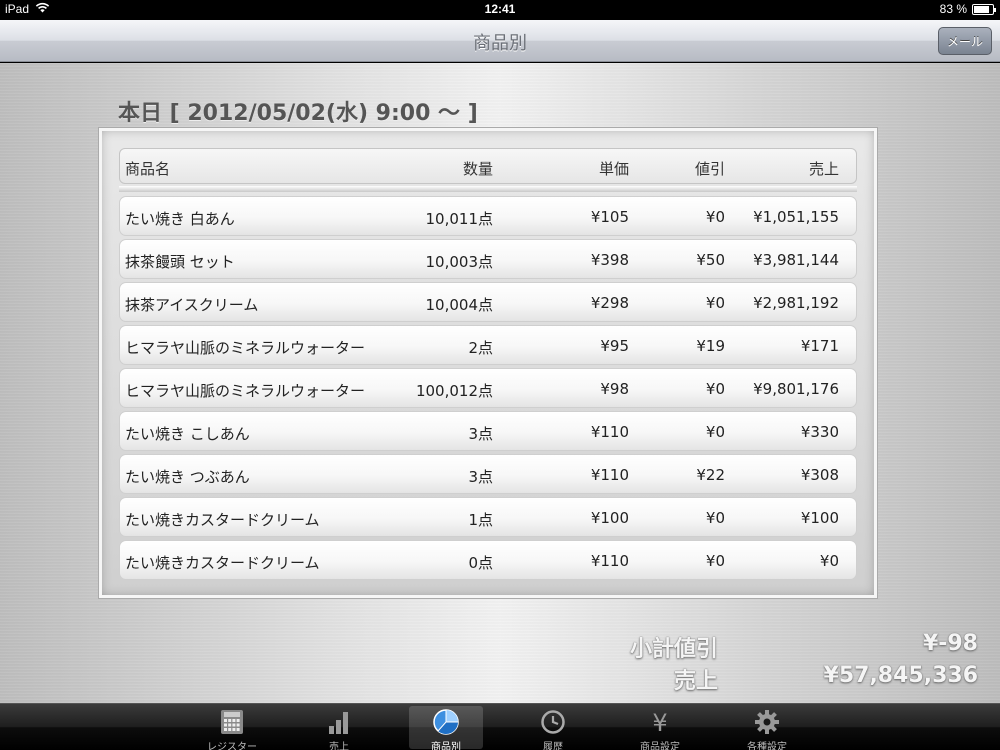 Image resolution: width=1000 pixels, height=750 pixels. I want to click on table-row: たい焼き こしあん 3点 ¥110 ¥0 ¥330, so click(488, 431).